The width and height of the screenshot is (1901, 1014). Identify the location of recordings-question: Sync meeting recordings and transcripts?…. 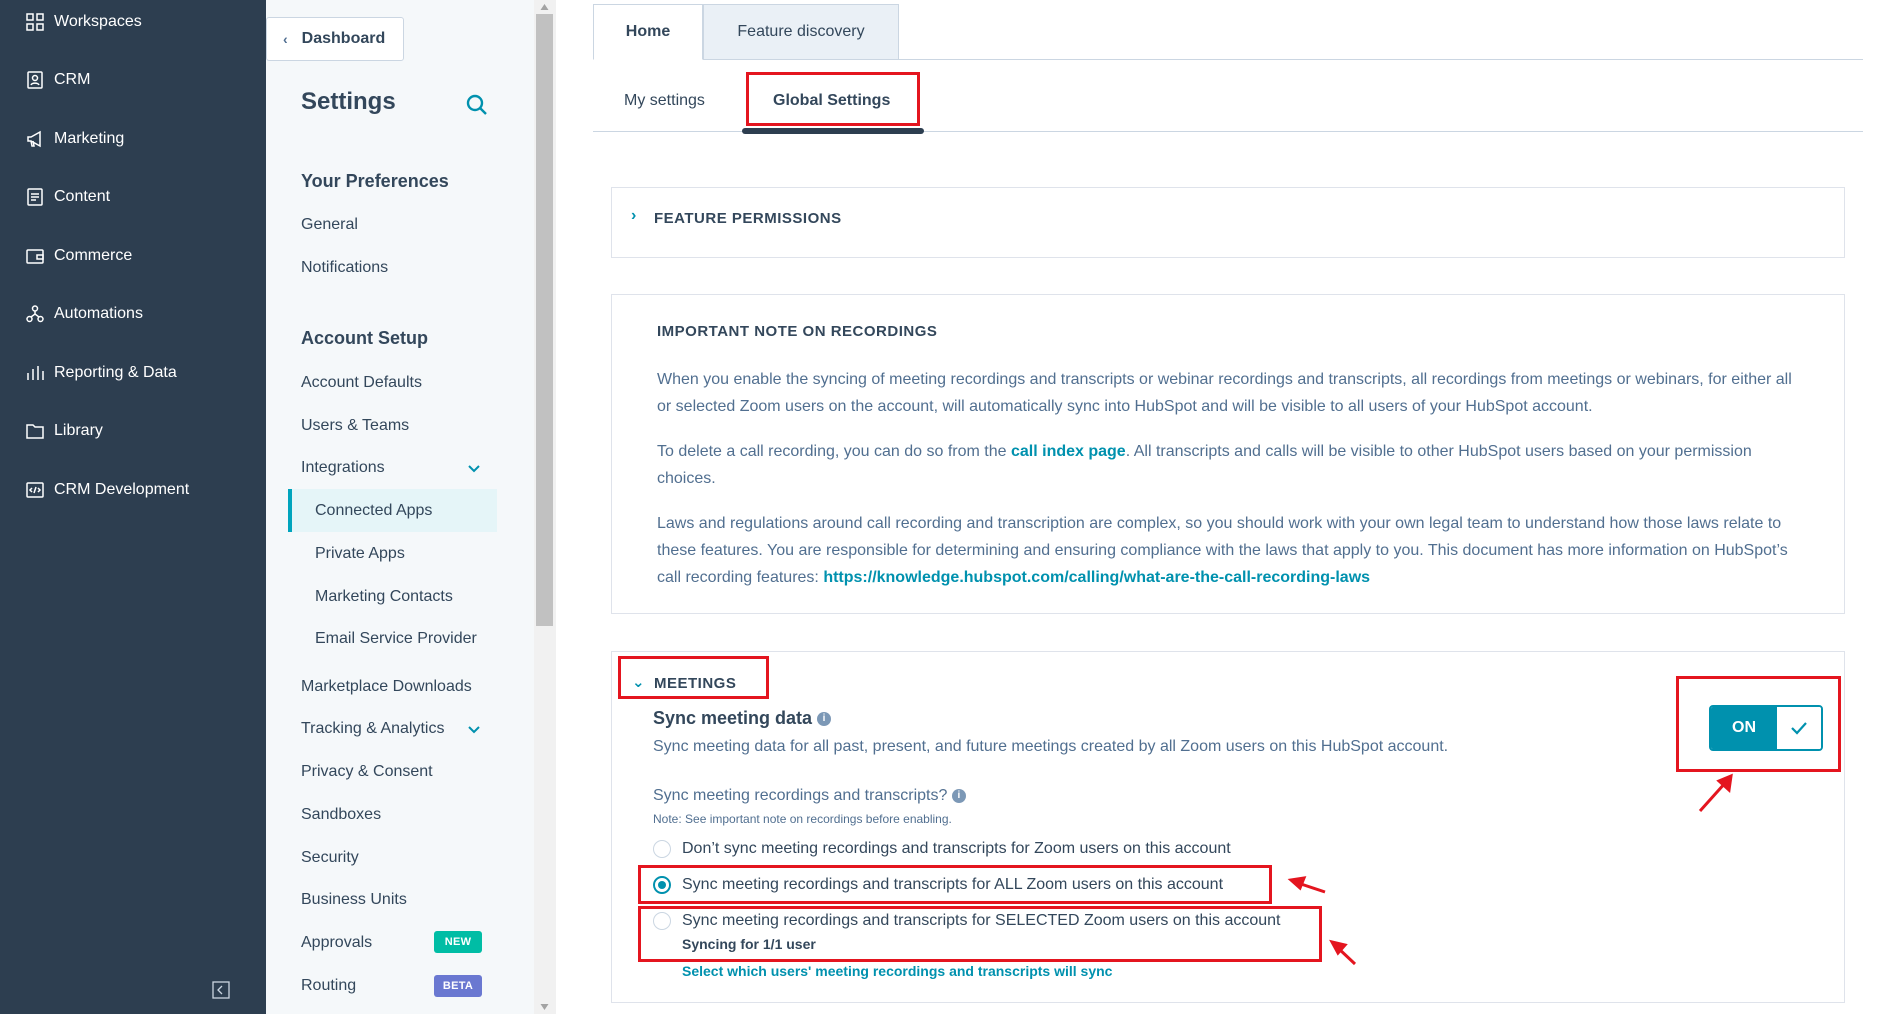
(809, 796).